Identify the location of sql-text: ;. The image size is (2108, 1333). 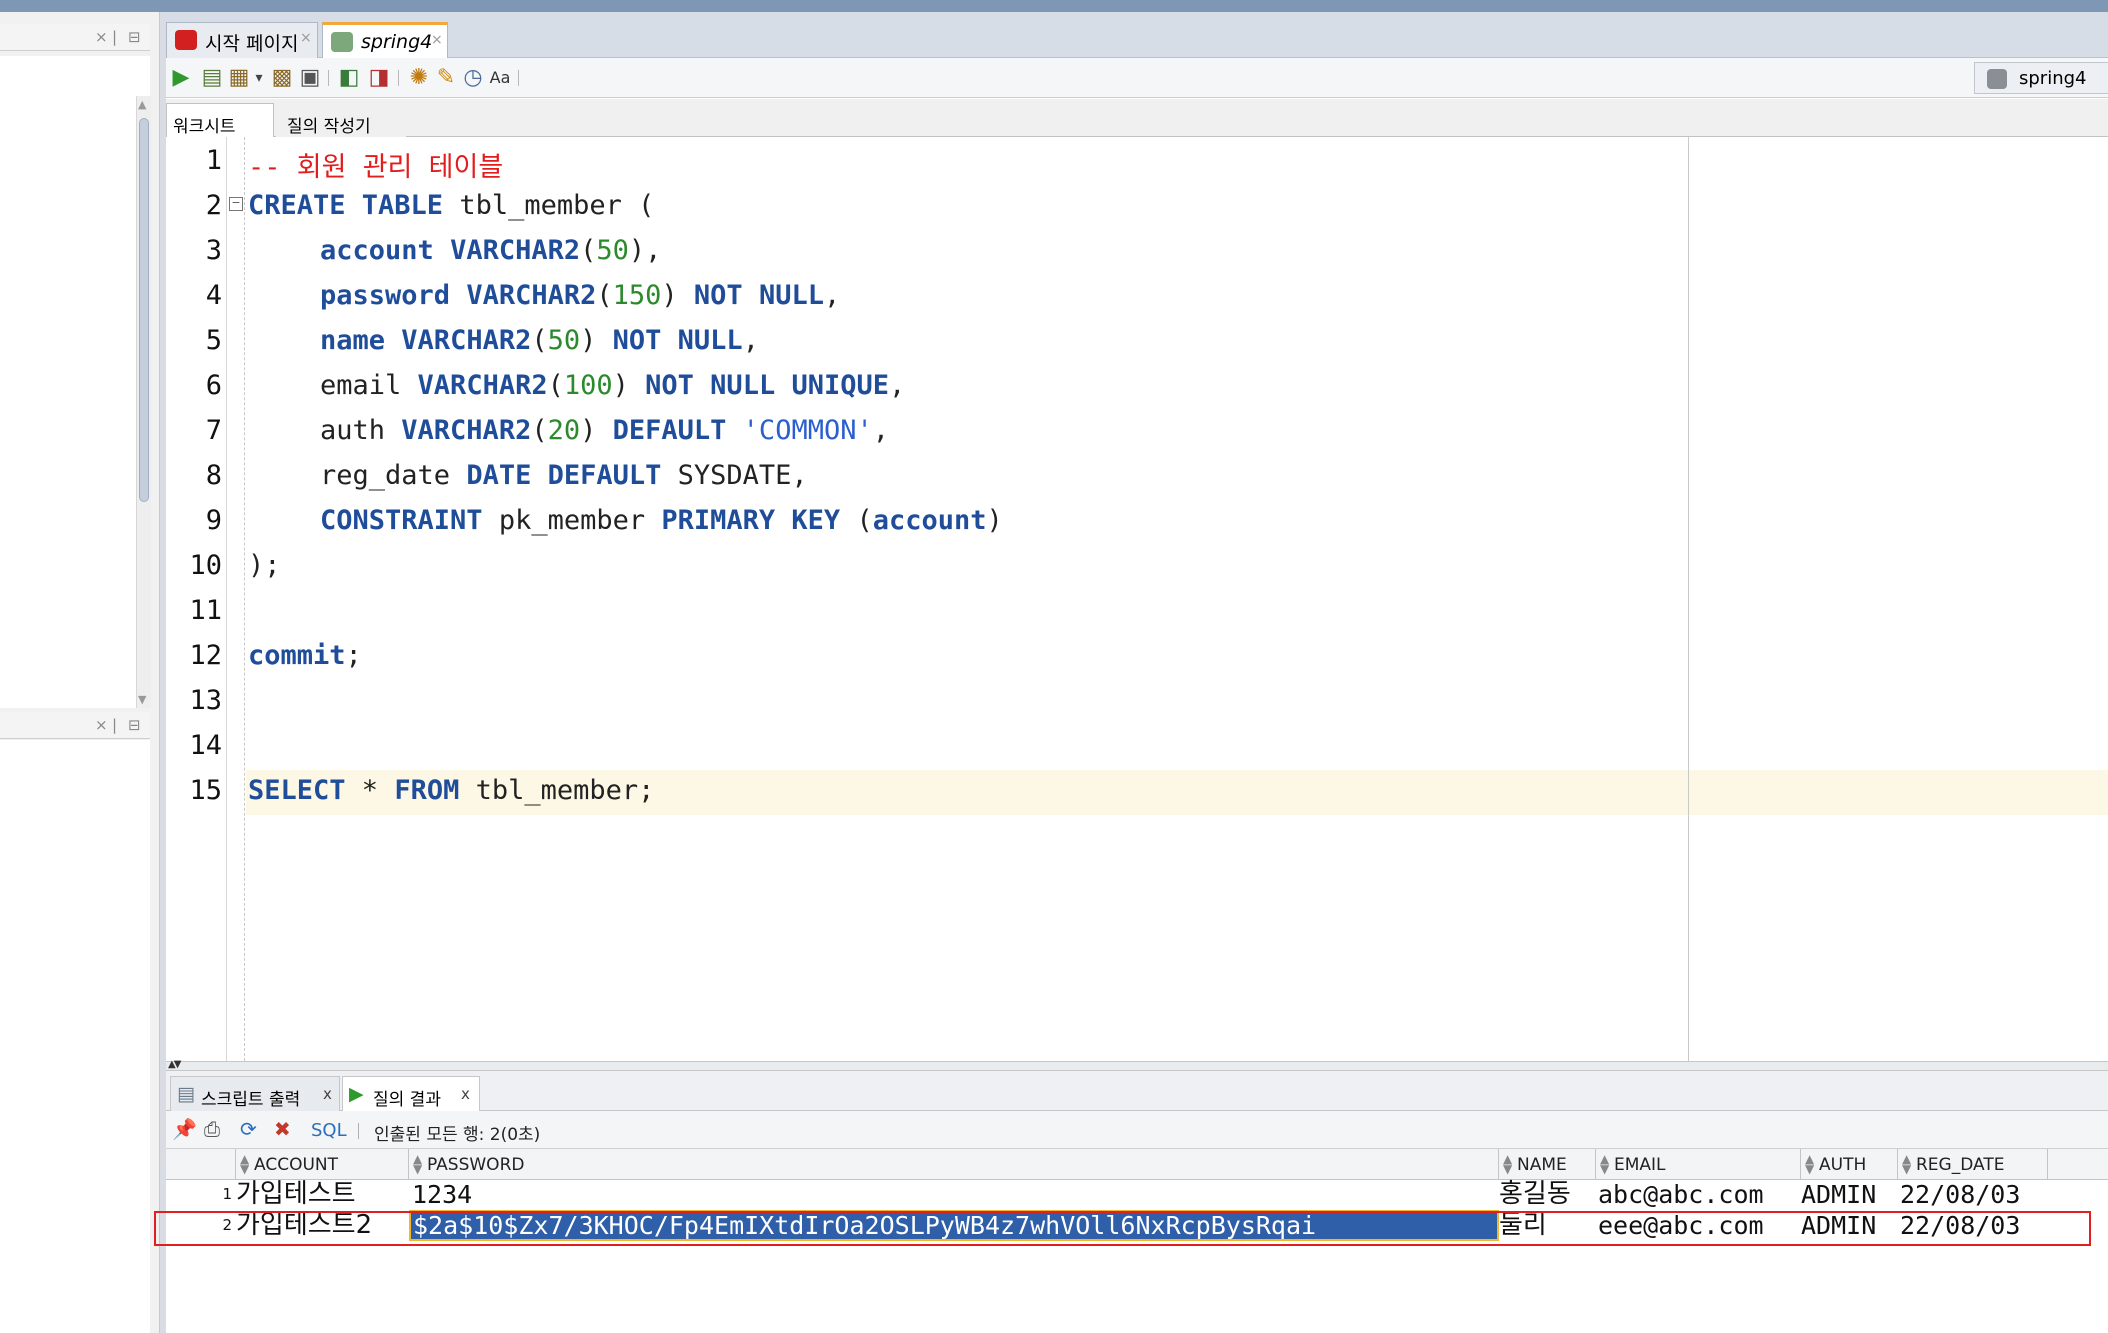
(353, 655).